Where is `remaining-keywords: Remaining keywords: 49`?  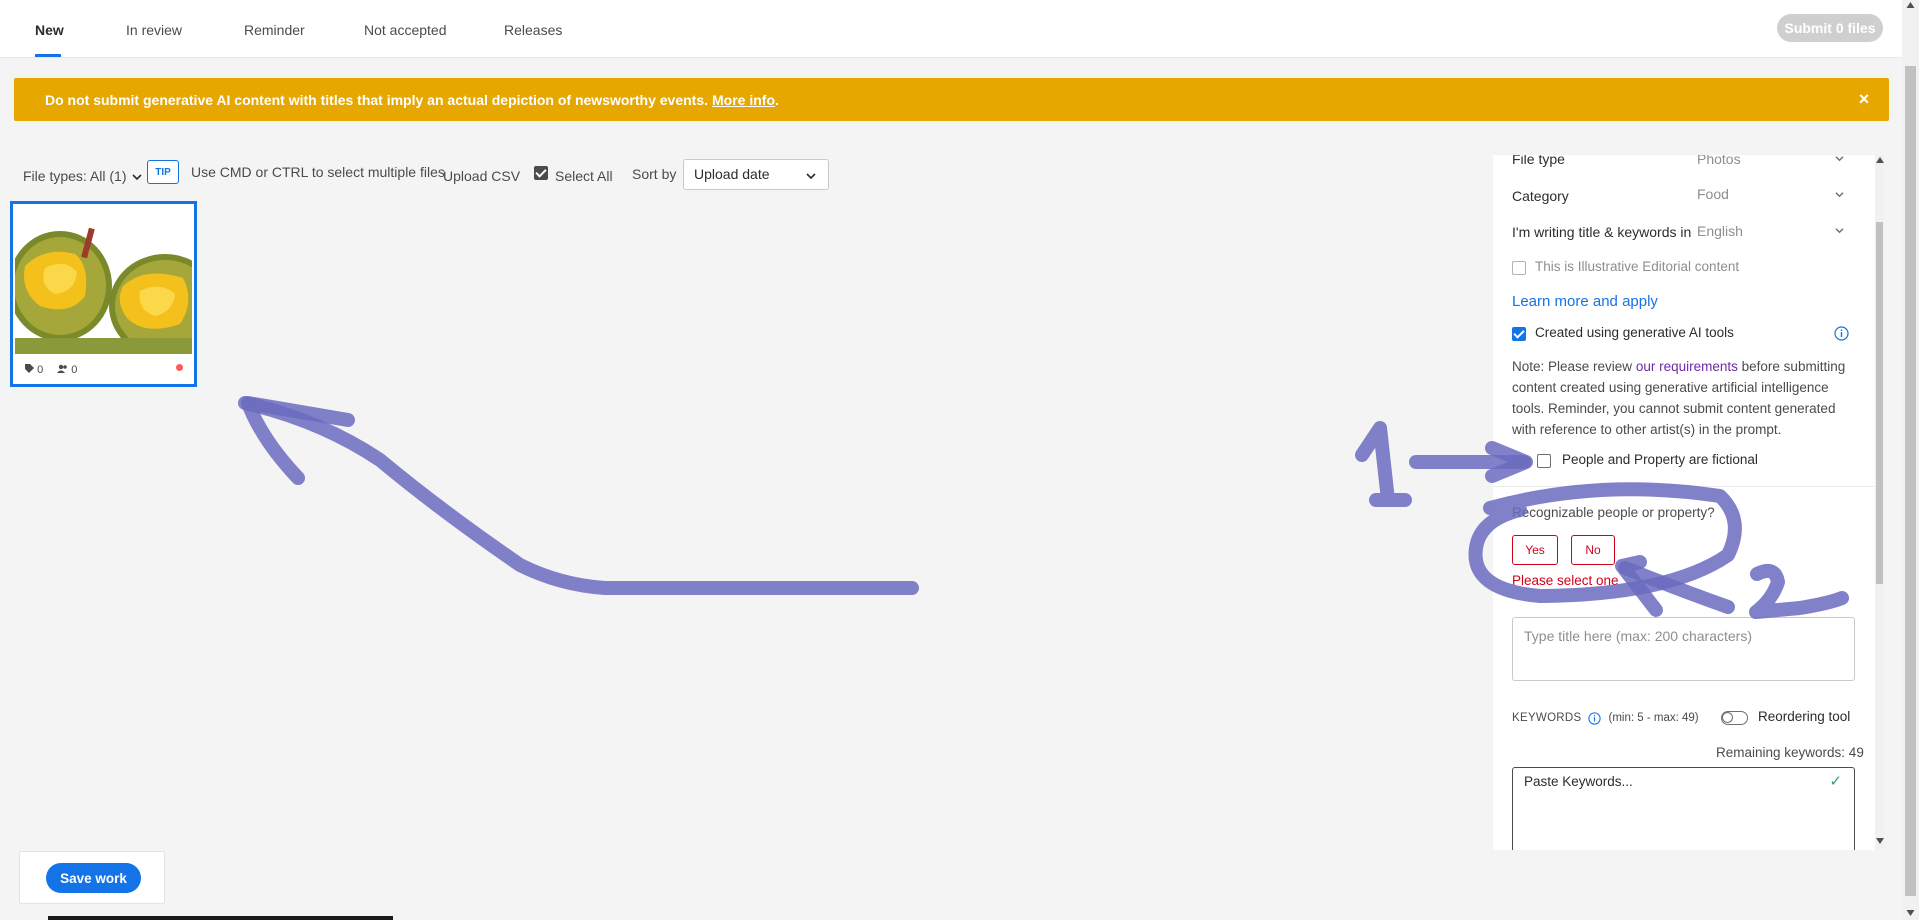
remaining-keywords: Remaining keywords: 49 is located at coordinates (1790, 752).